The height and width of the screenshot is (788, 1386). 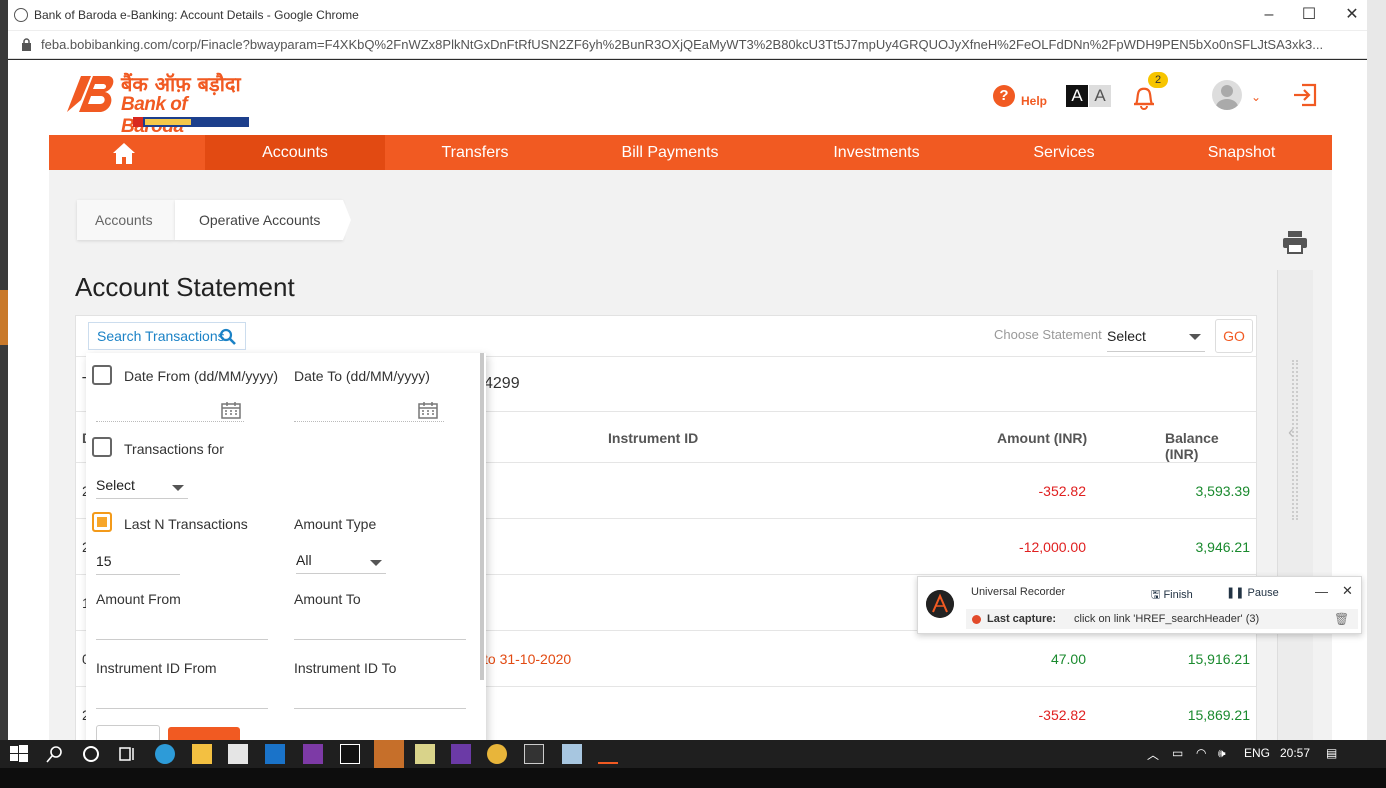 What do you see at coordinates (1062, 491) in the screenshot?
I see `row-amount: -352.82` at bounding box center [1062, 491].